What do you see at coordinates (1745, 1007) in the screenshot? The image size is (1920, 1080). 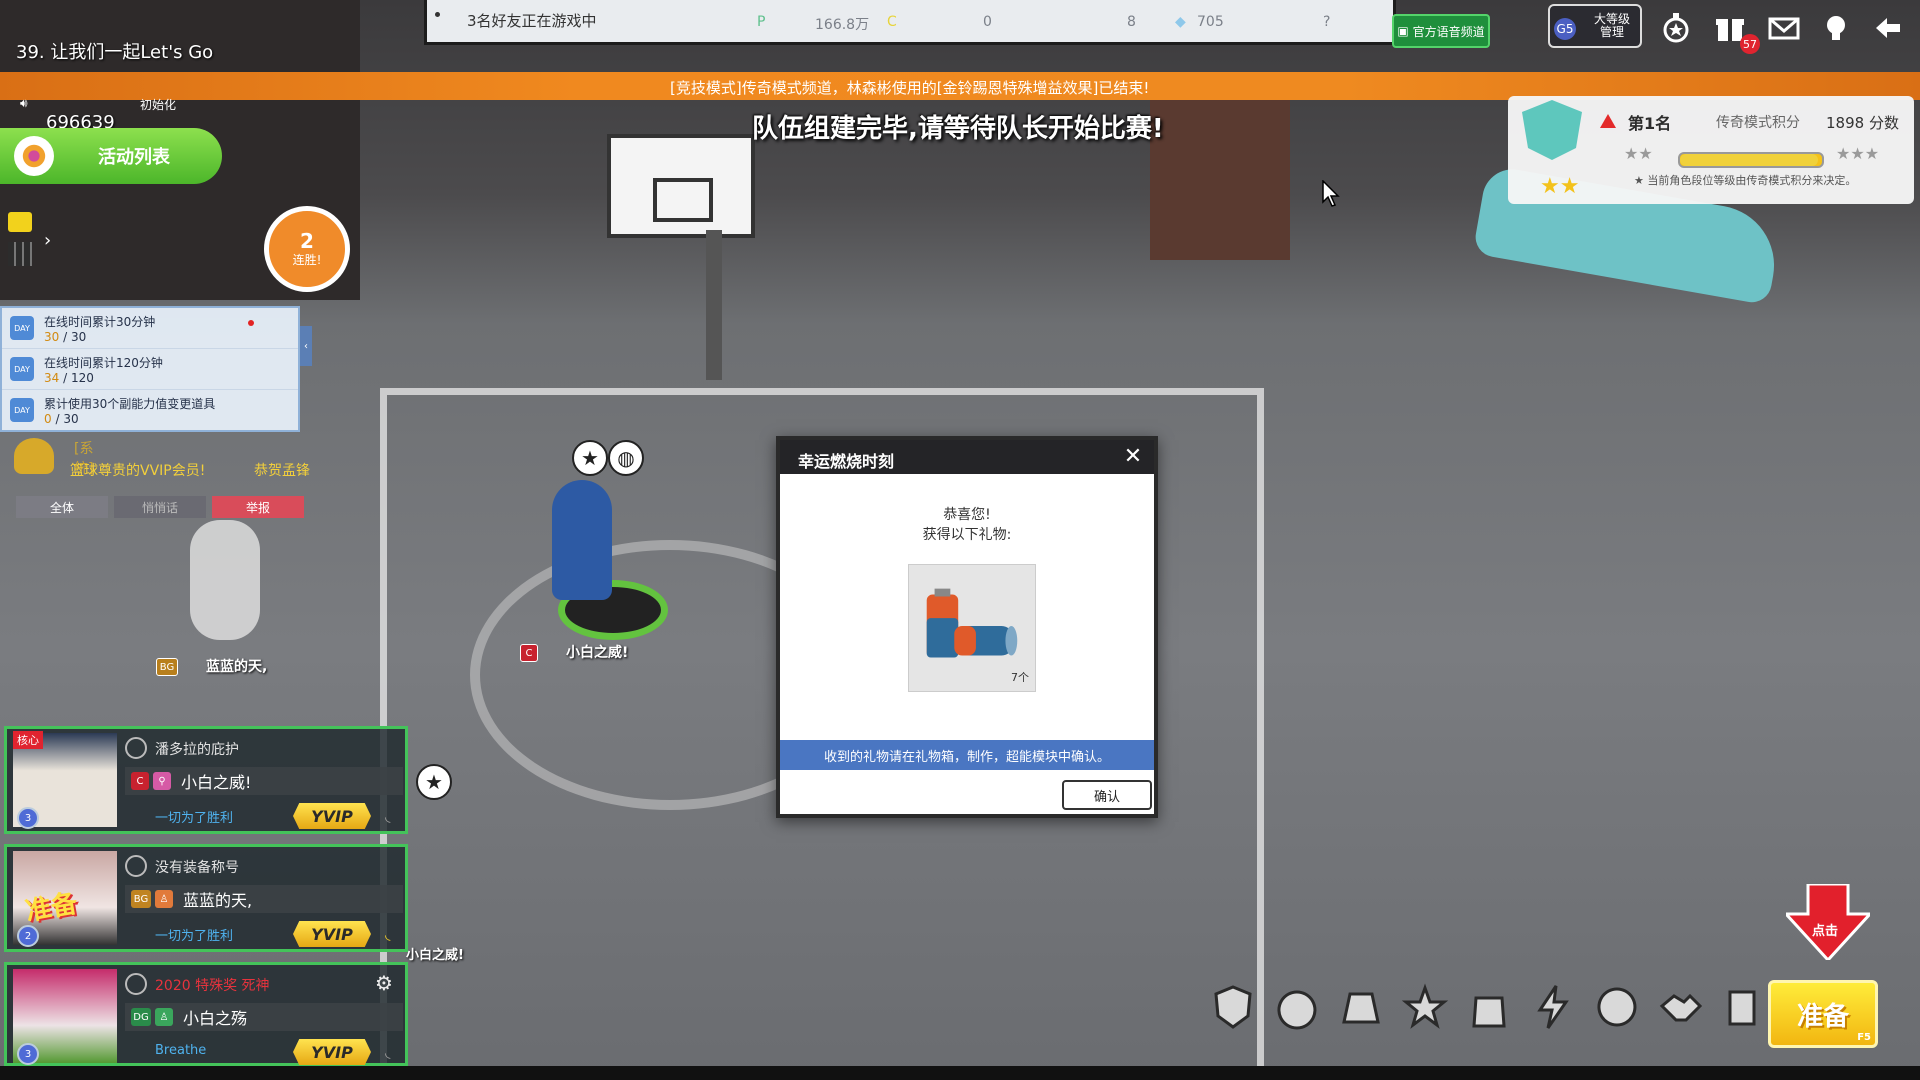 I see `cards-button` at bounding box center [1745, 1007].